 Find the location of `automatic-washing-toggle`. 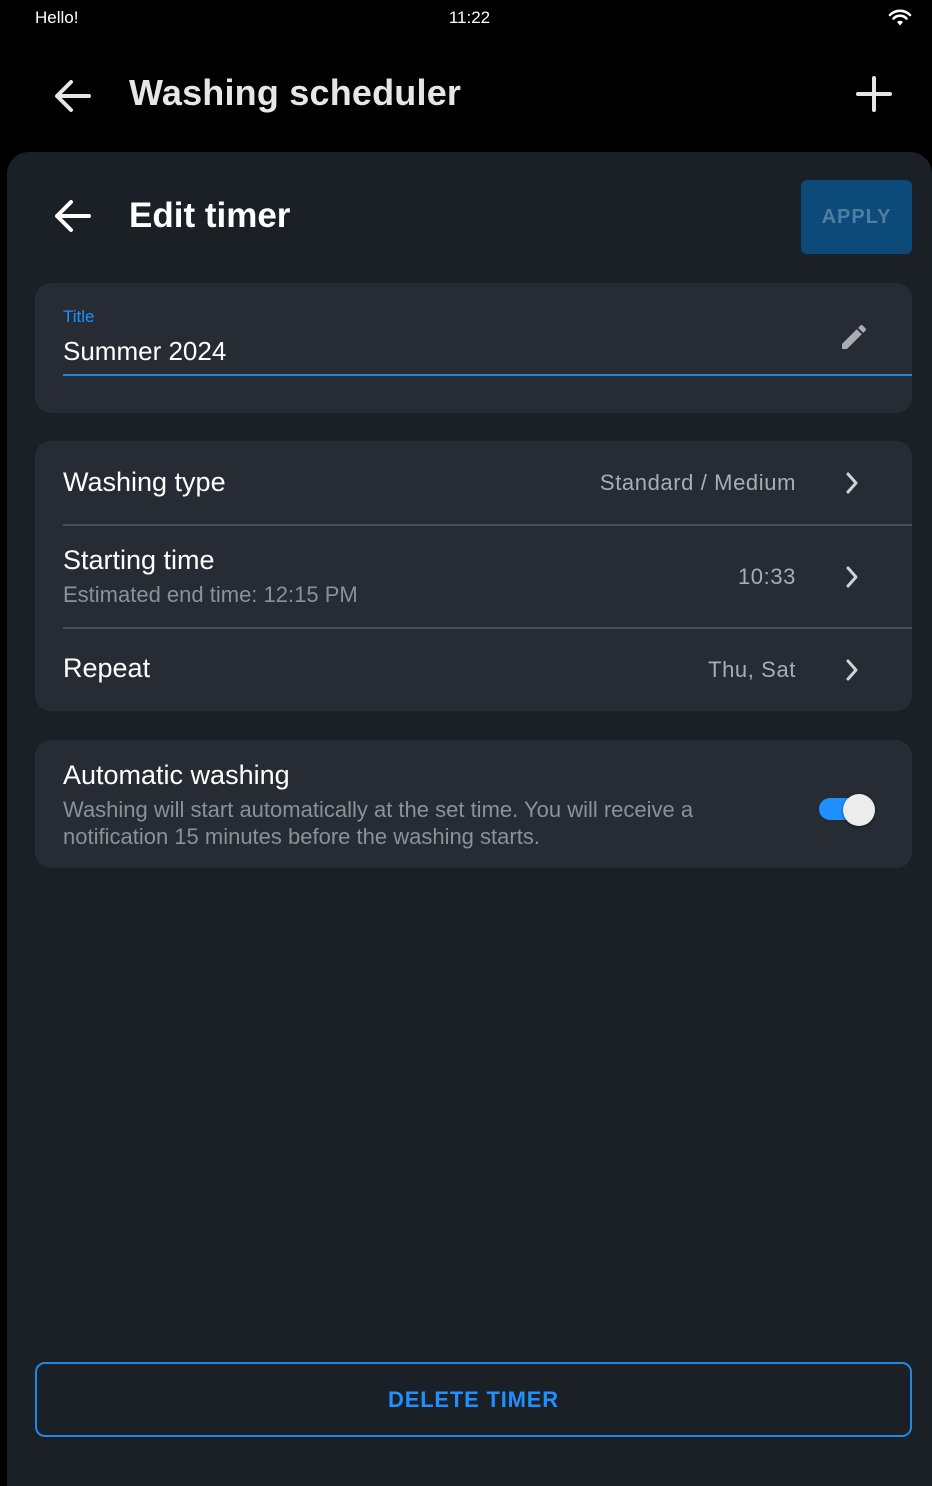

automatic-washing-toggle is located at coordinates (848, 807).